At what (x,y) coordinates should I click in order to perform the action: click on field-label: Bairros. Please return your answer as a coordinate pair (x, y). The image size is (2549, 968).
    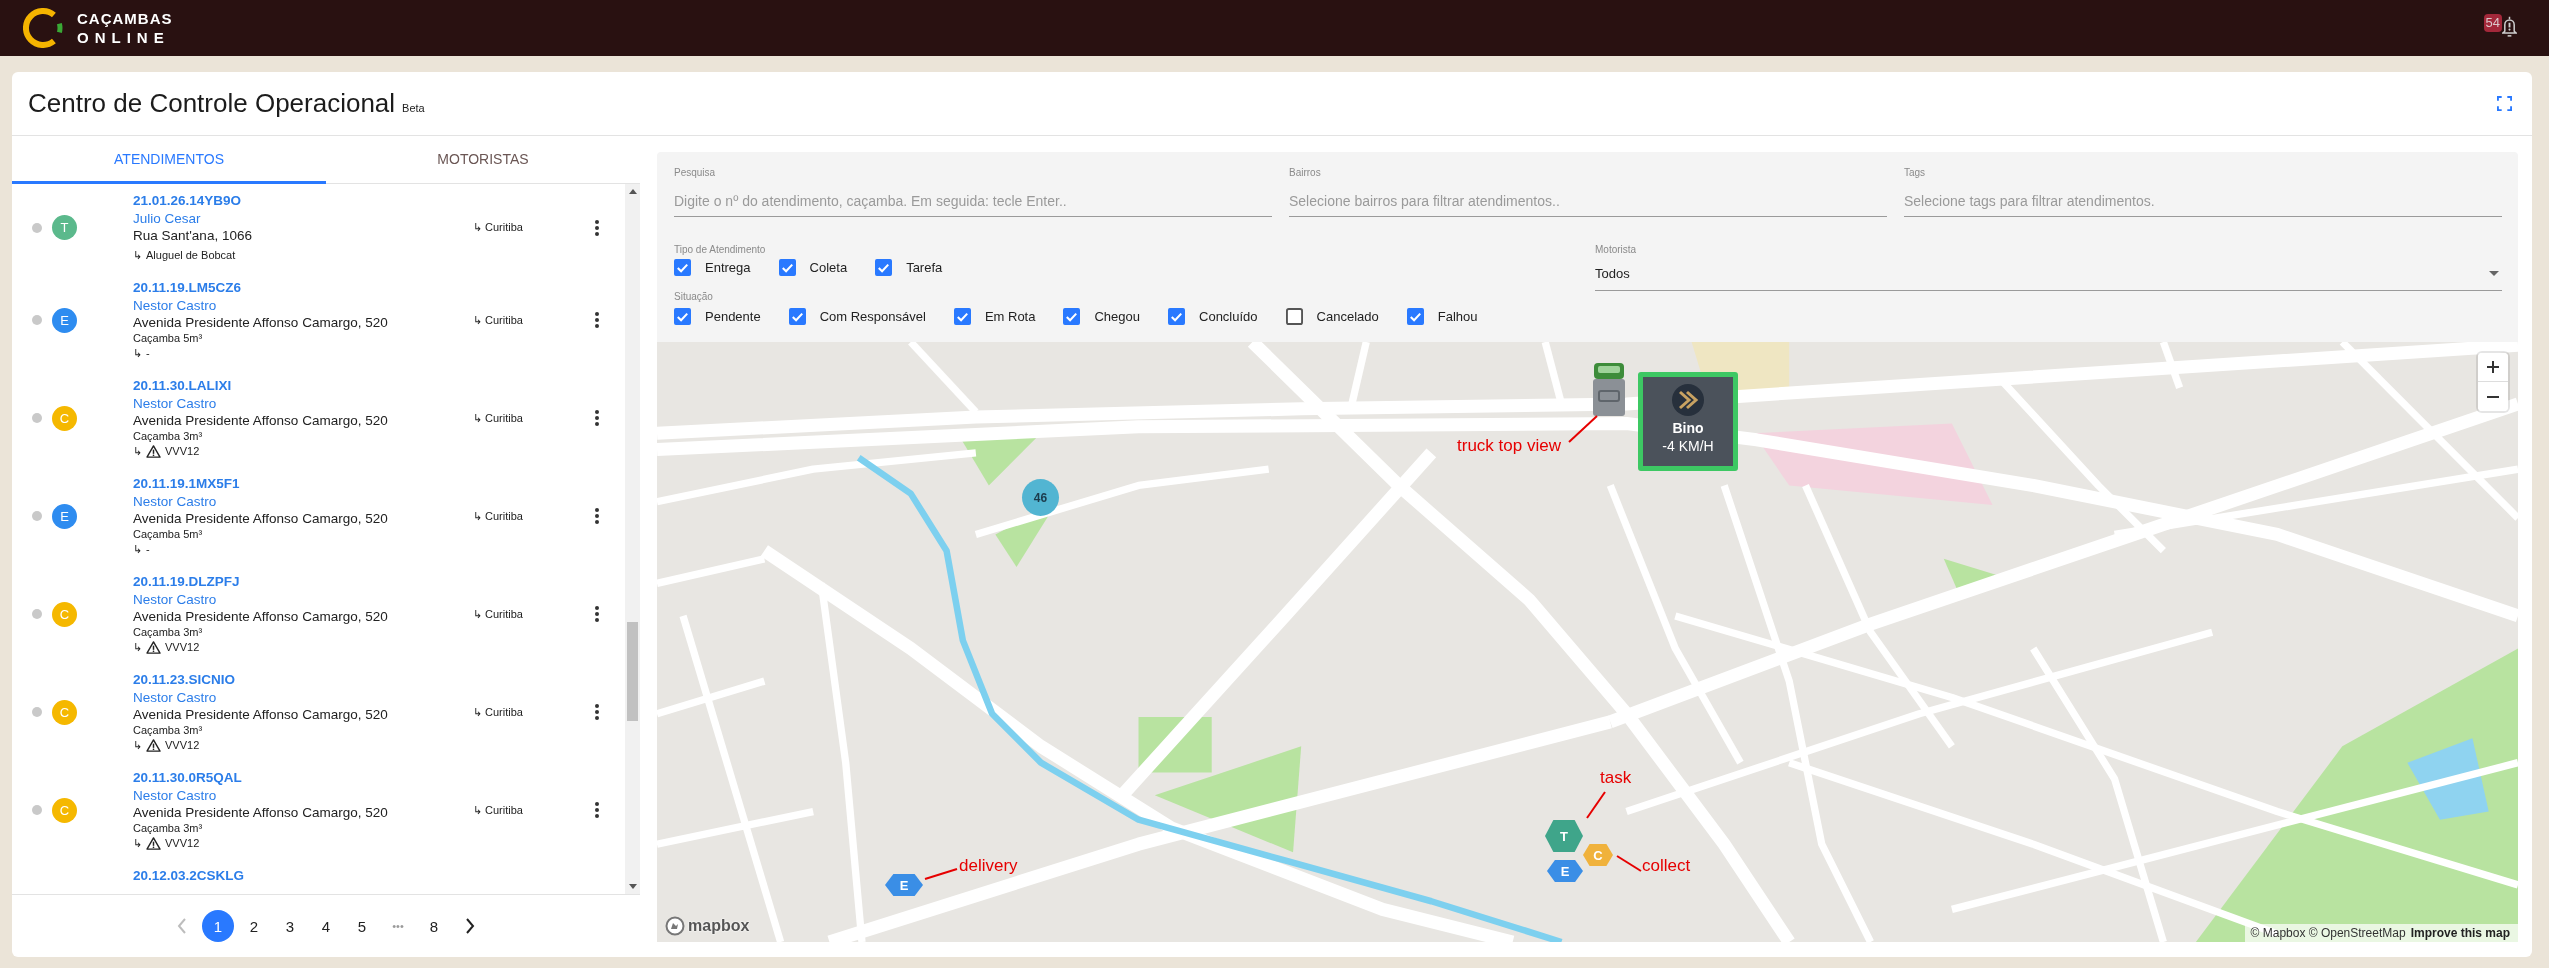
    Looking at the image, I should click on (1305, 173).